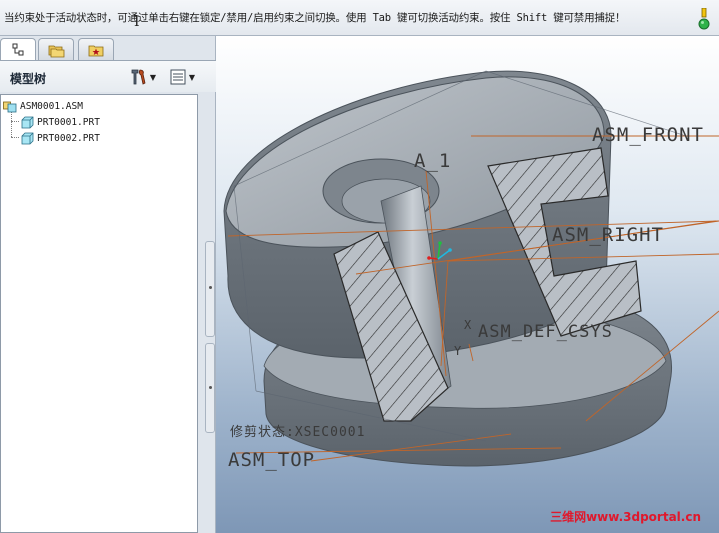 The width and height of the screenshot is (719, 533). I want to click on navigator-tabs, so click(108, 48).